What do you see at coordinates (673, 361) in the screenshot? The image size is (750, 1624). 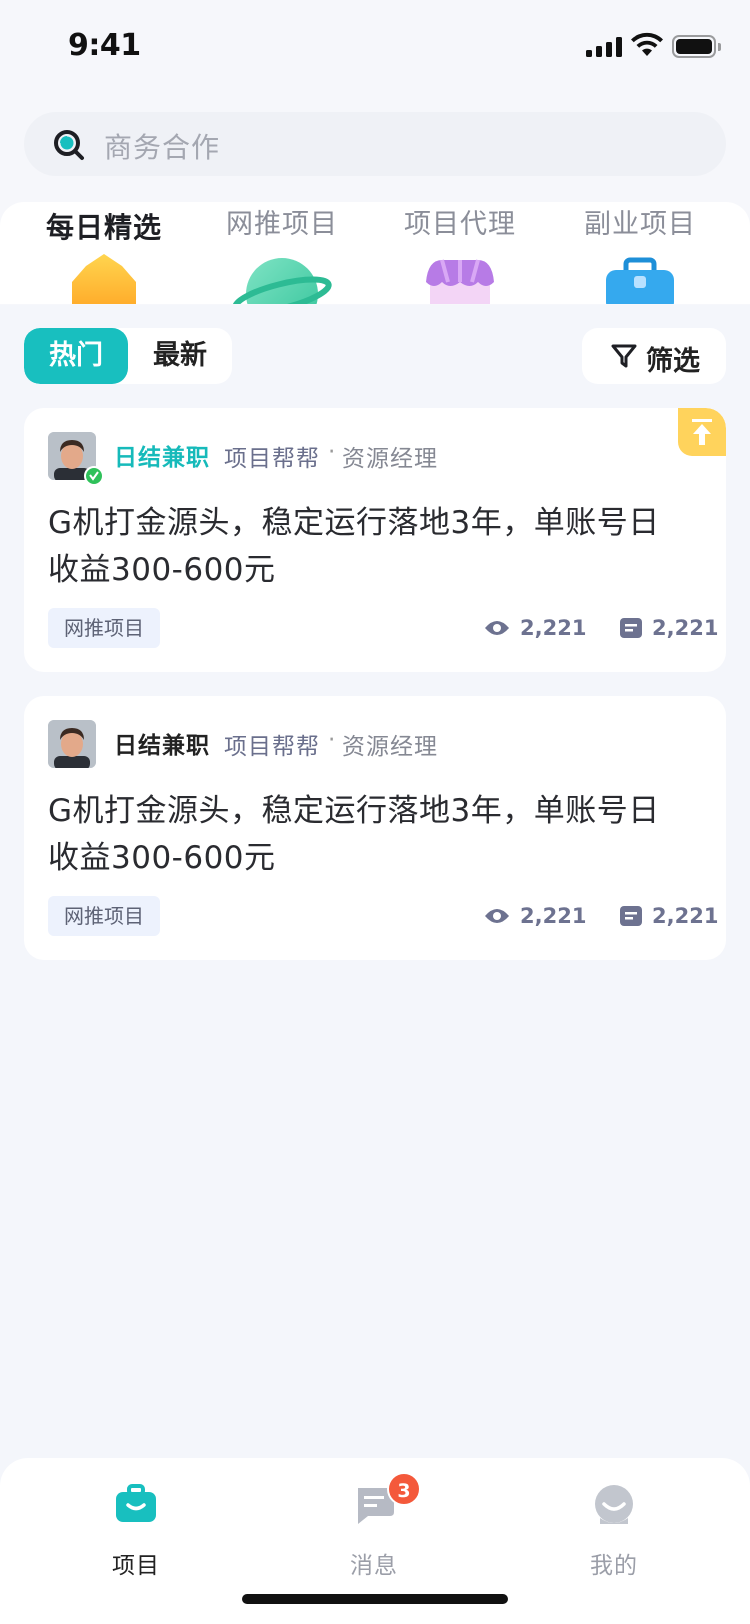 I see `filter-label: 筛选` at bounding box center [673, 361].